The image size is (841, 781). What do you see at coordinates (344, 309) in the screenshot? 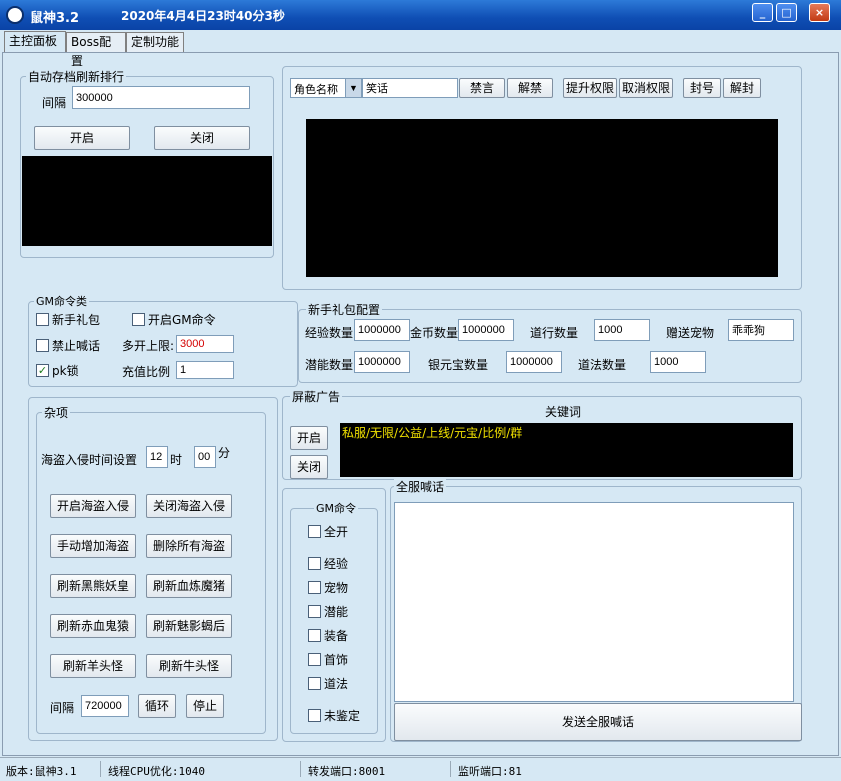
I see `newbie-config-title: 新手礼包配置` at bounding box center [344, 309].